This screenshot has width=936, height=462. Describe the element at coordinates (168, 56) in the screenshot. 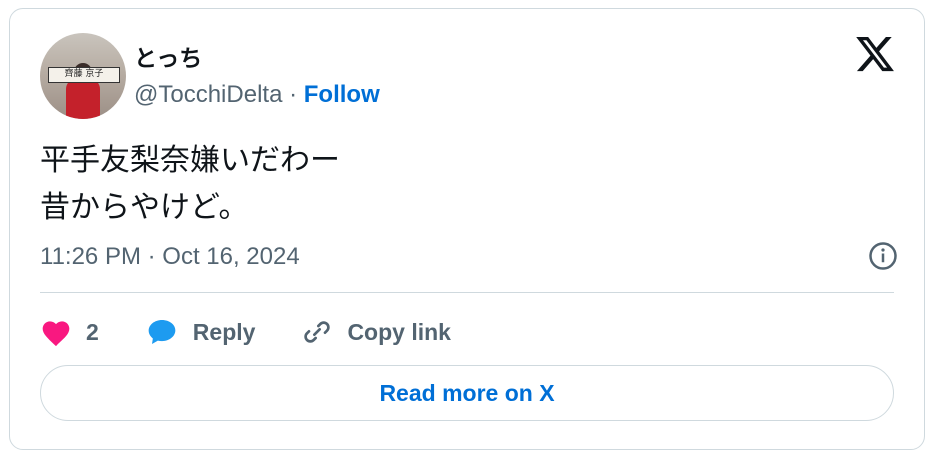

I see `author-name: とっち` at that location.